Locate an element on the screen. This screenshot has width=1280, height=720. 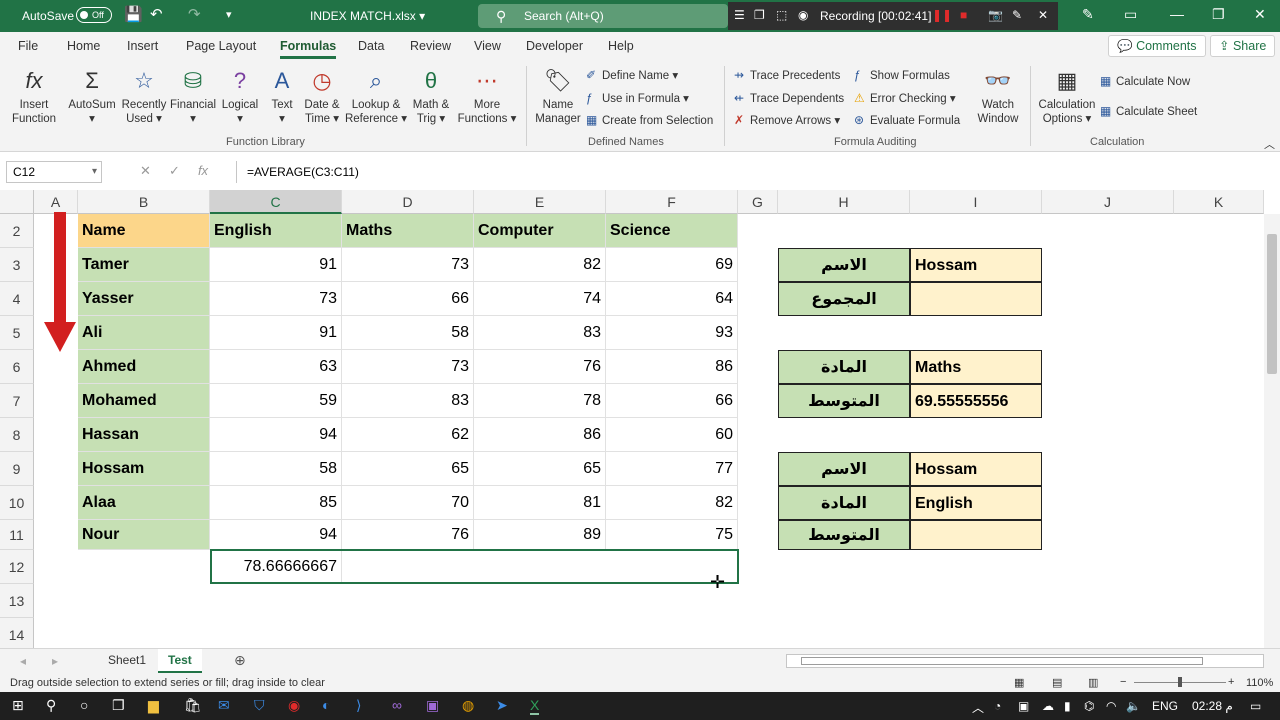
student-name-cell: Yasser is located at coordinates (144, 299).